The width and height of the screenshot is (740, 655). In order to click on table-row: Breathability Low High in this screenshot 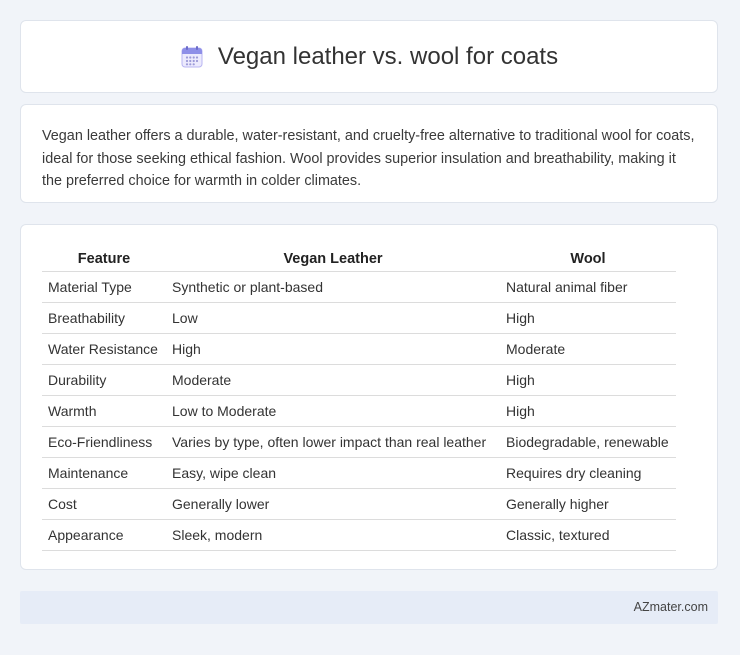, I will do `click(359, 318)`.